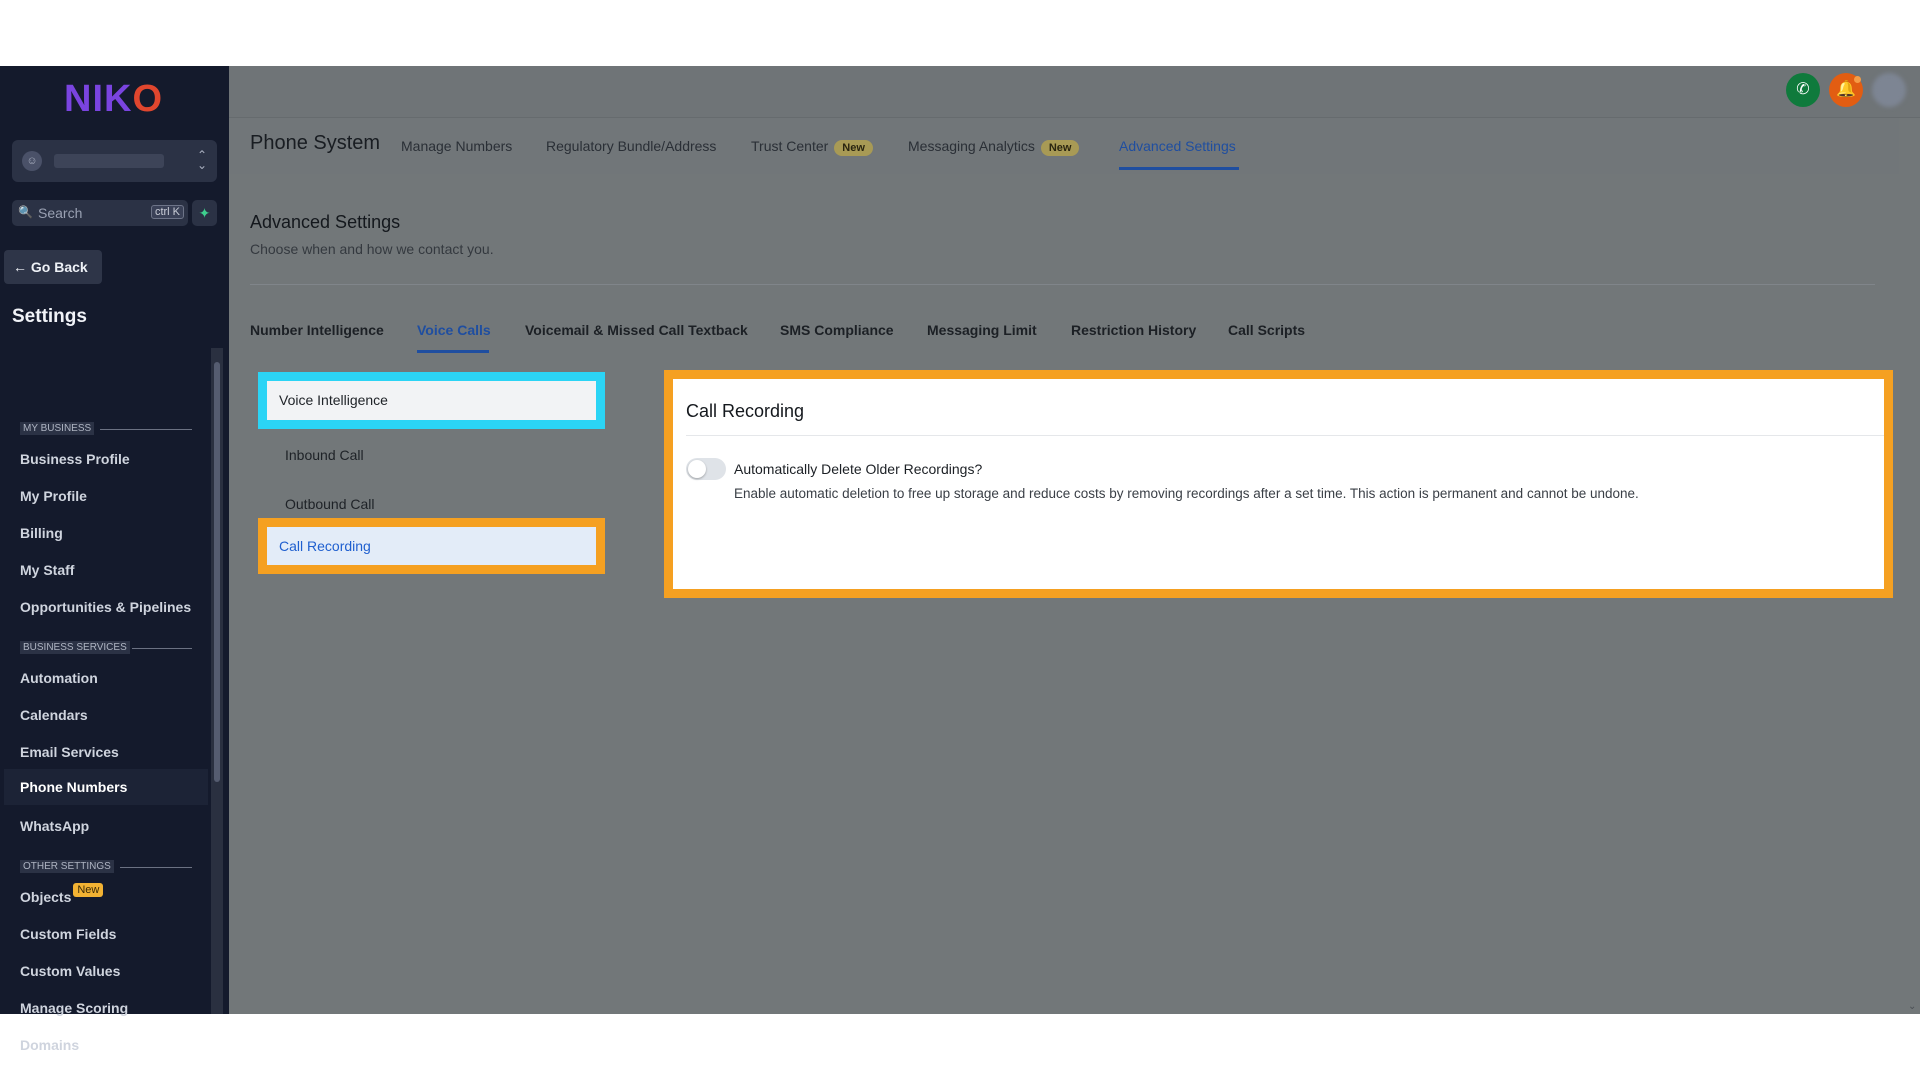 The image size is (1920, 1080). I want to click on tab-call-scripts: Call Scripts, so click(1266, 330).